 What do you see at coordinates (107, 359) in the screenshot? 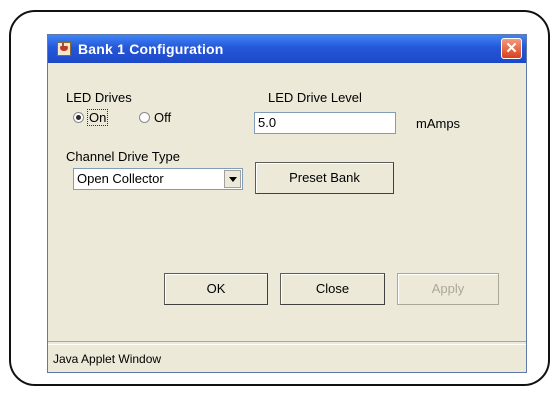
I see `applet-status-text: Java Applet Window` at bounding box center [107, 359].